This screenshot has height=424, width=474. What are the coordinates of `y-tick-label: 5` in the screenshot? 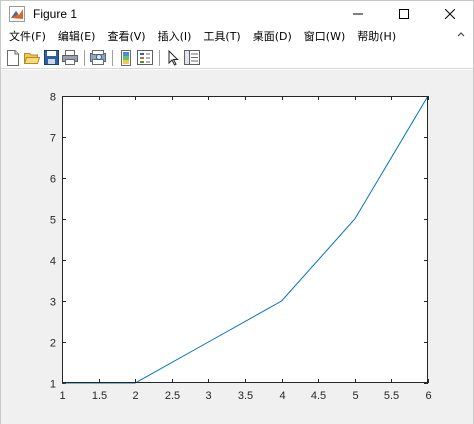 It's located at (53, 221).